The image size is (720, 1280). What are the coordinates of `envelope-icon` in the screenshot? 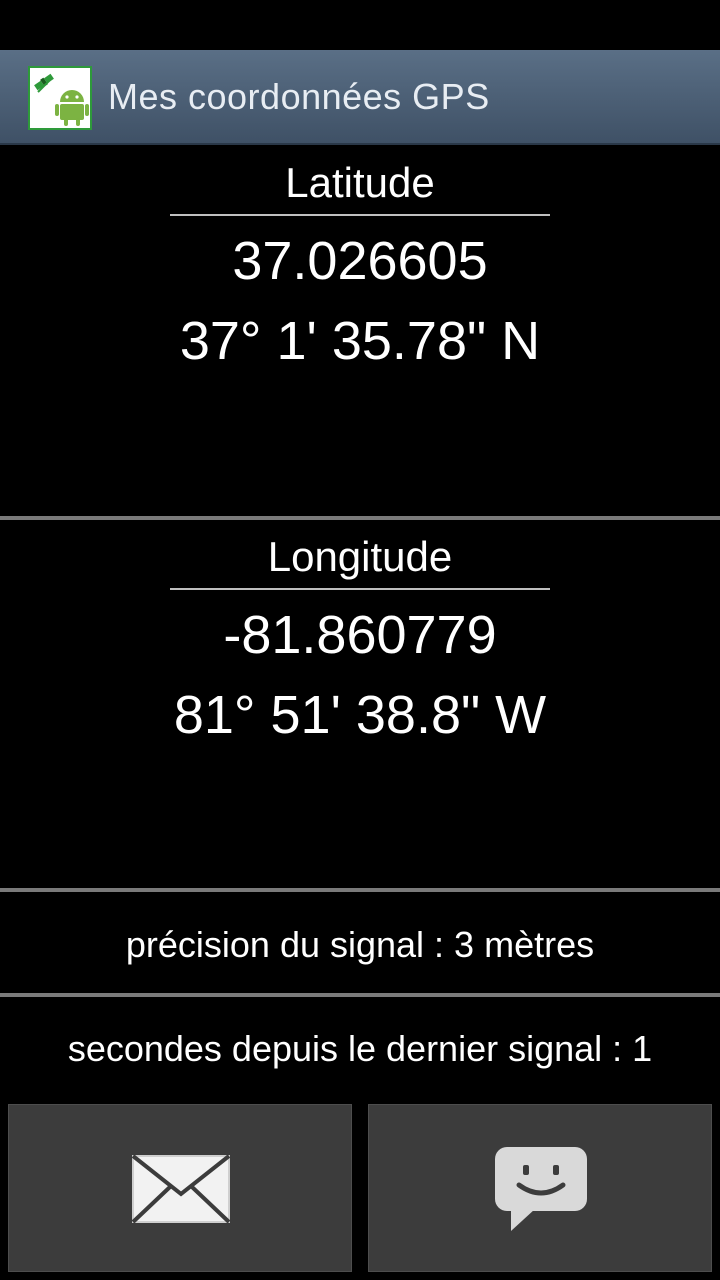 It's located at (181, 1189).